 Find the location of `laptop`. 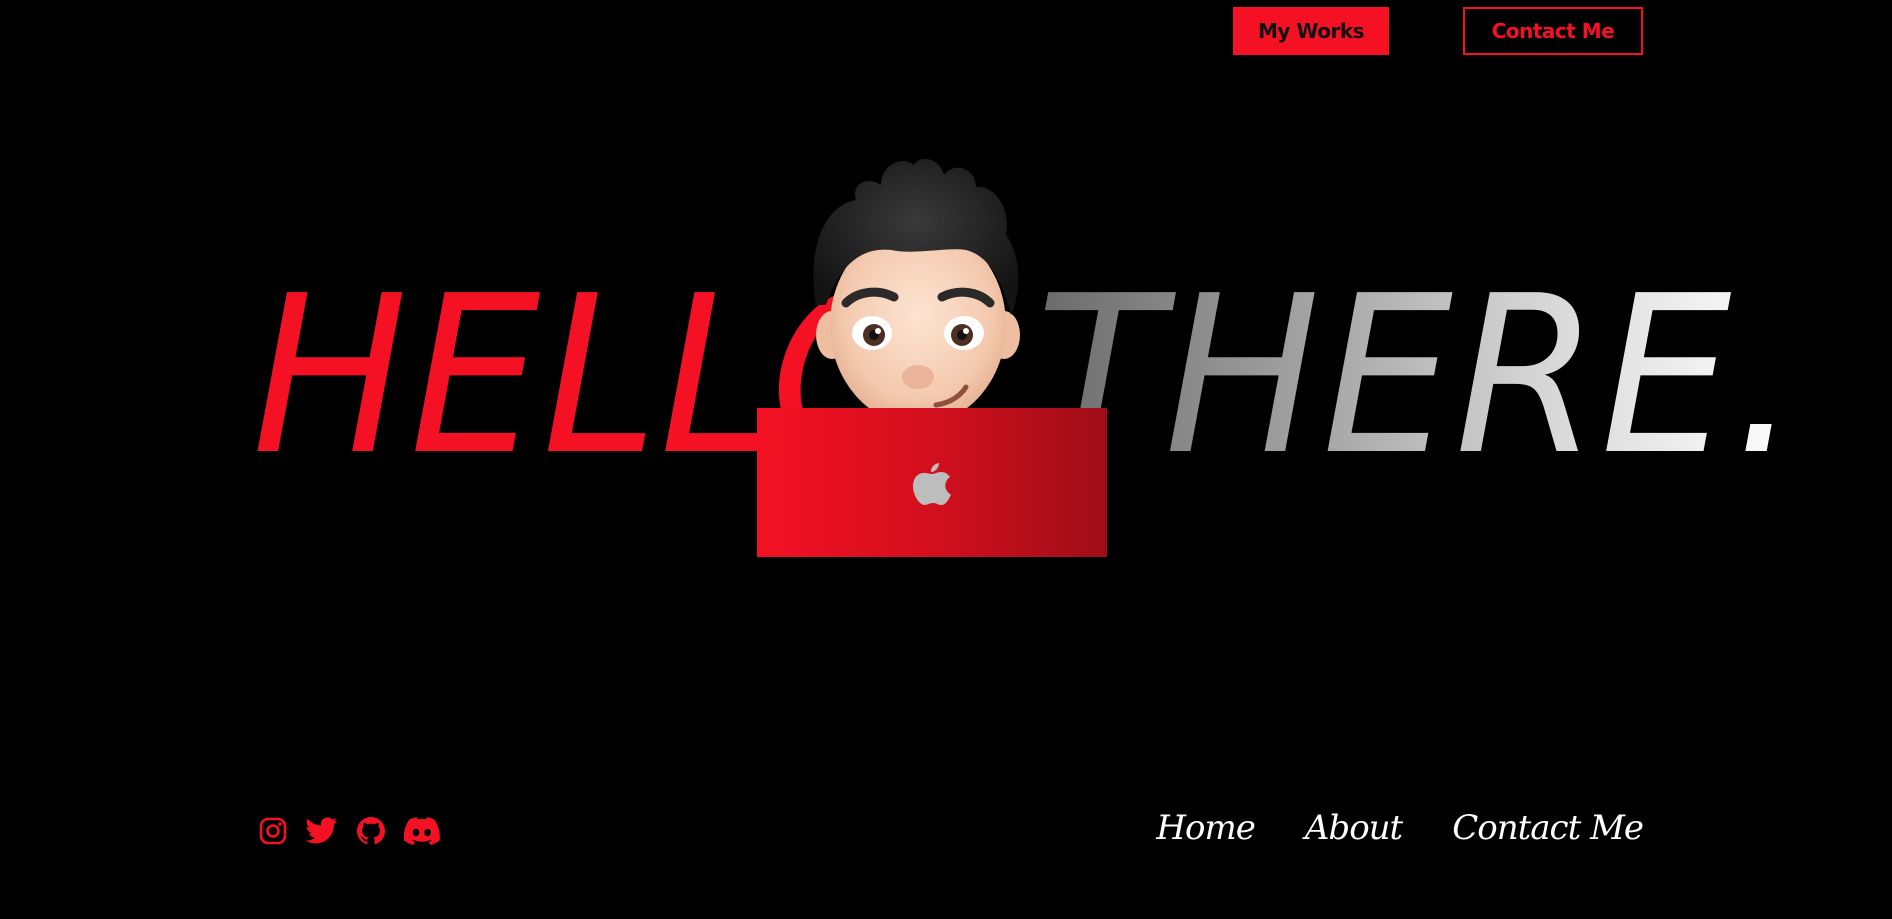

laptop is located at coordinates (932, 482).